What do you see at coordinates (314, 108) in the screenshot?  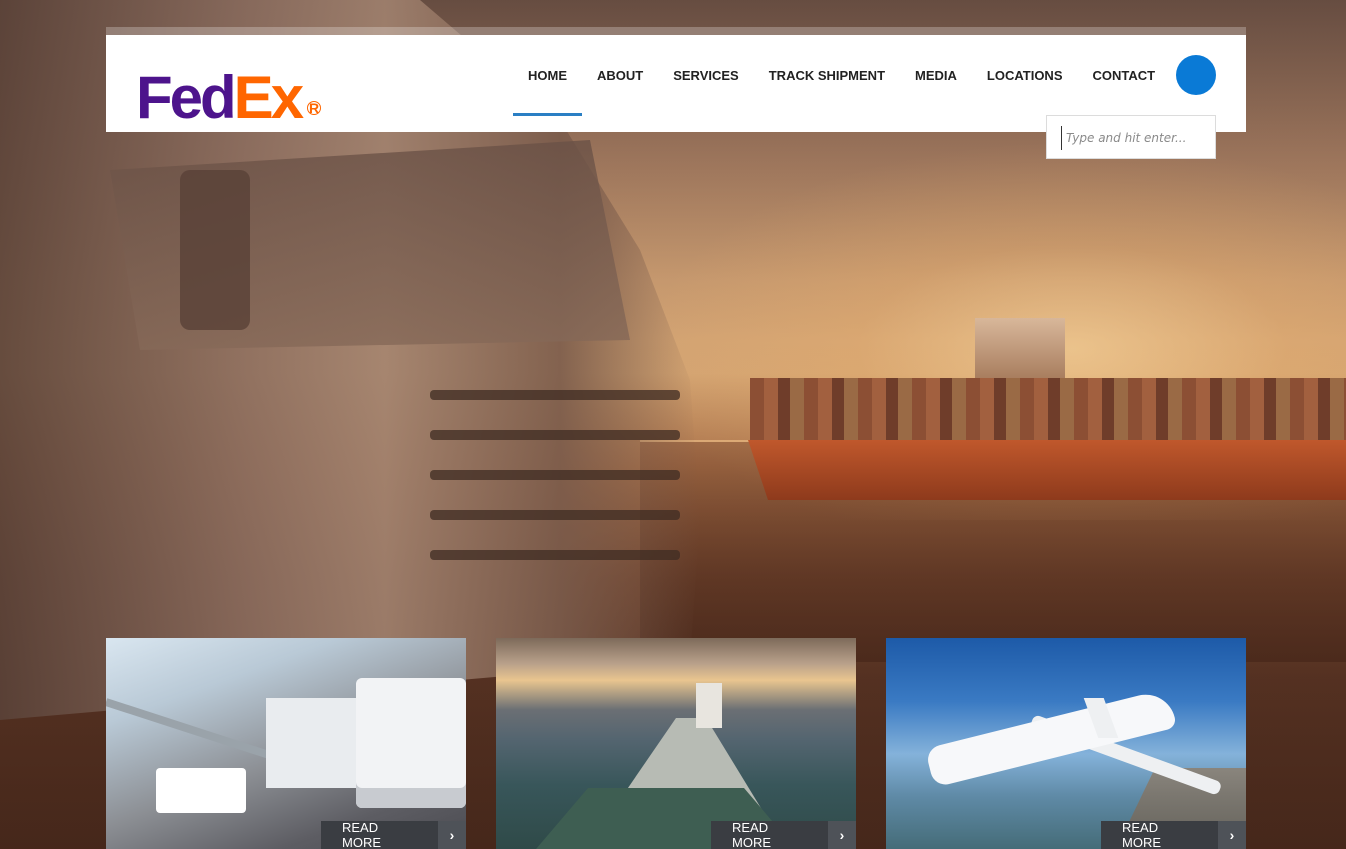 I see `registered-icon: R` at bounding box center [314, 108].